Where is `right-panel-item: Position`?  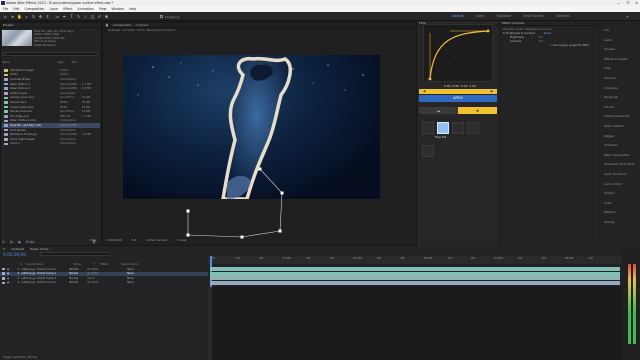
right-panel-item: Position is located at coordinates (609, 193).